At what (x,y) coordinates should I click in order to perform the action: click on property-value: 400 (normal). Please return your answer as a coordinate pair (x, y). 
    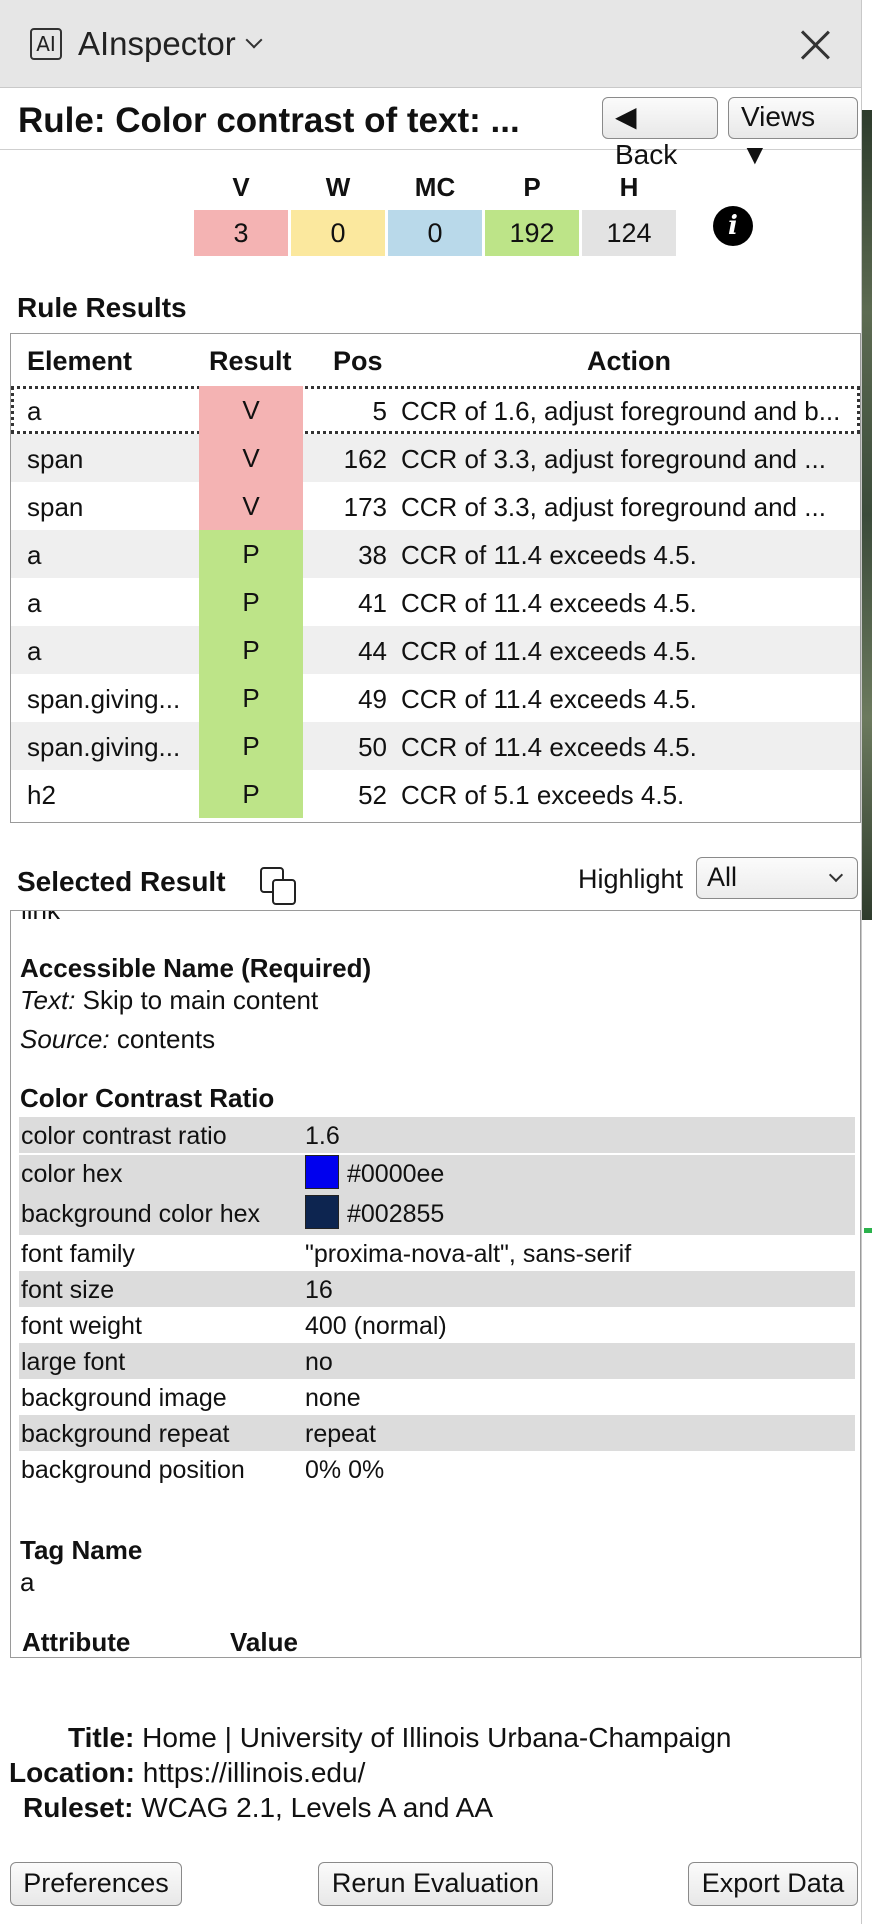
    Looking at the image, I should click on (376, 1326).